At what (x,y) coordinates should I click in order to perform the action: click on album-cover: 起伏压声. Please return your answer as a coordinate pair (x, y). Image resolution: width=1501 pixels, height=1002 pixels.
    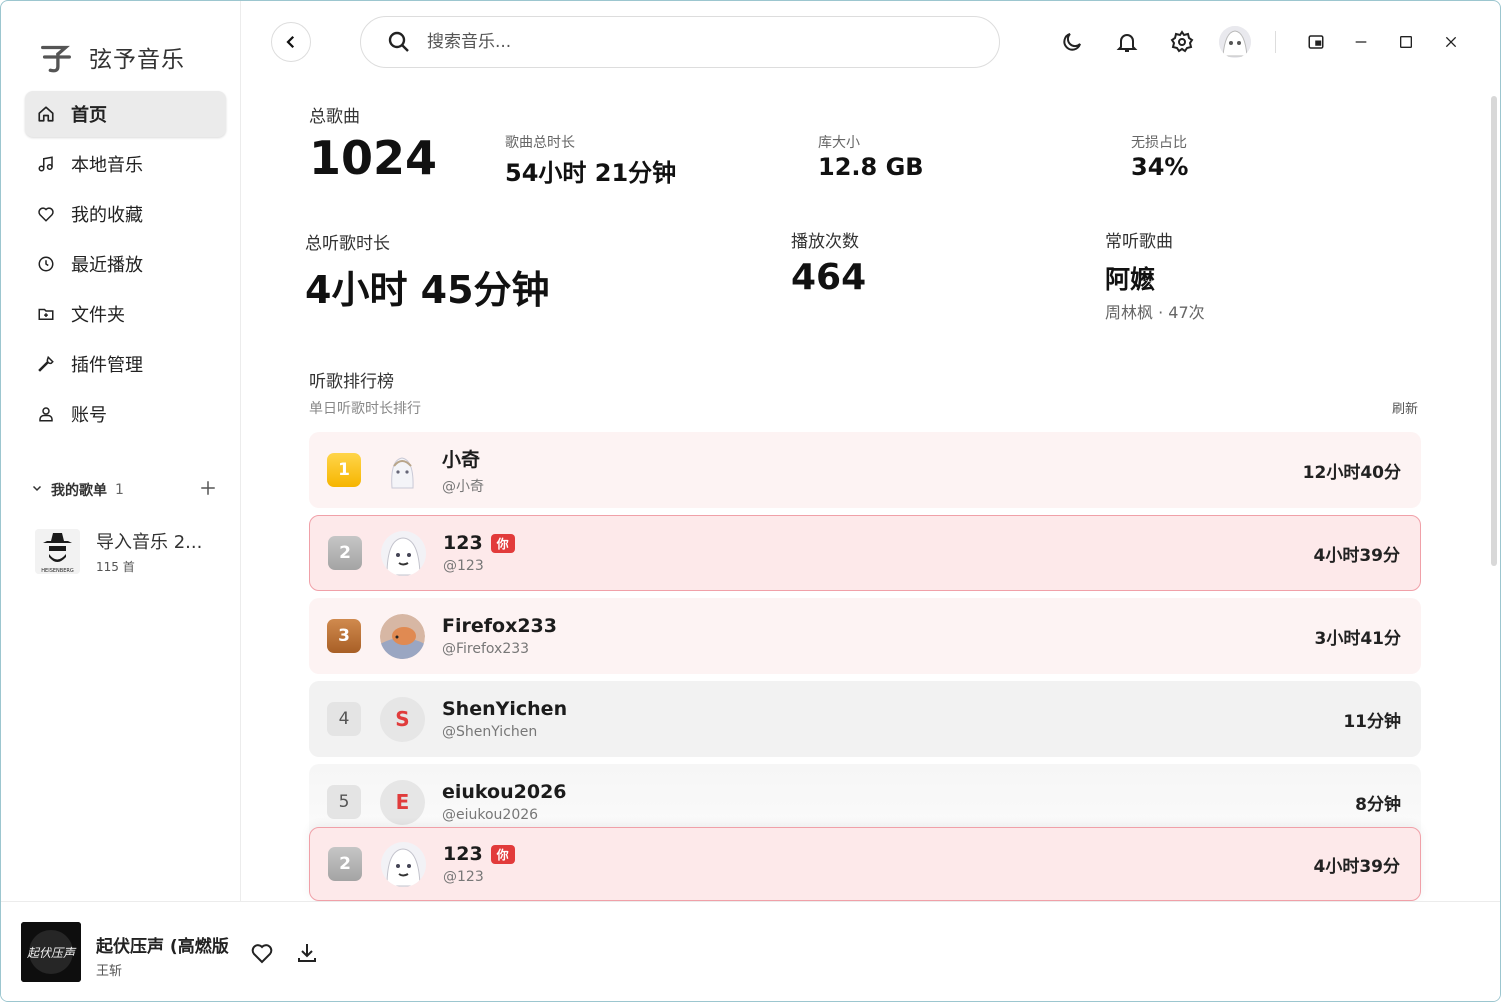
    Looking at the image, I should click on (51, 952).